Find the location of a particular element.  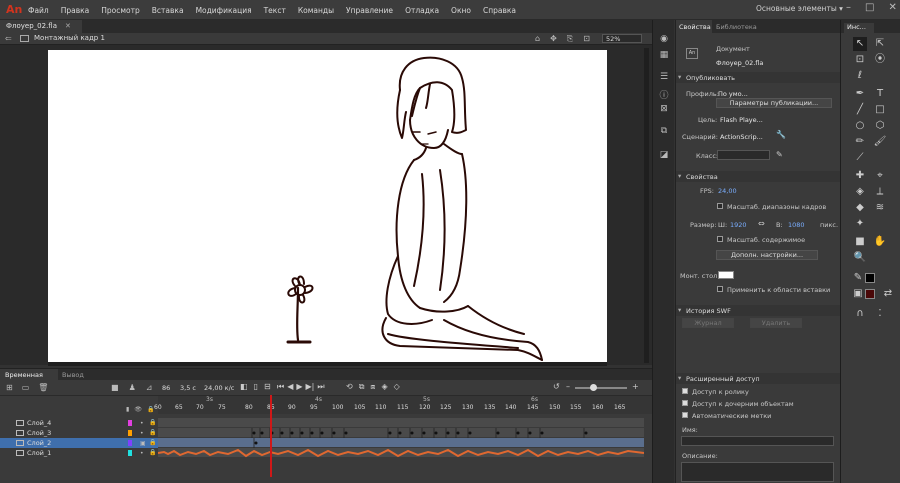

lasso-tool-icon: ℓ is located at coordinates (860, 76).